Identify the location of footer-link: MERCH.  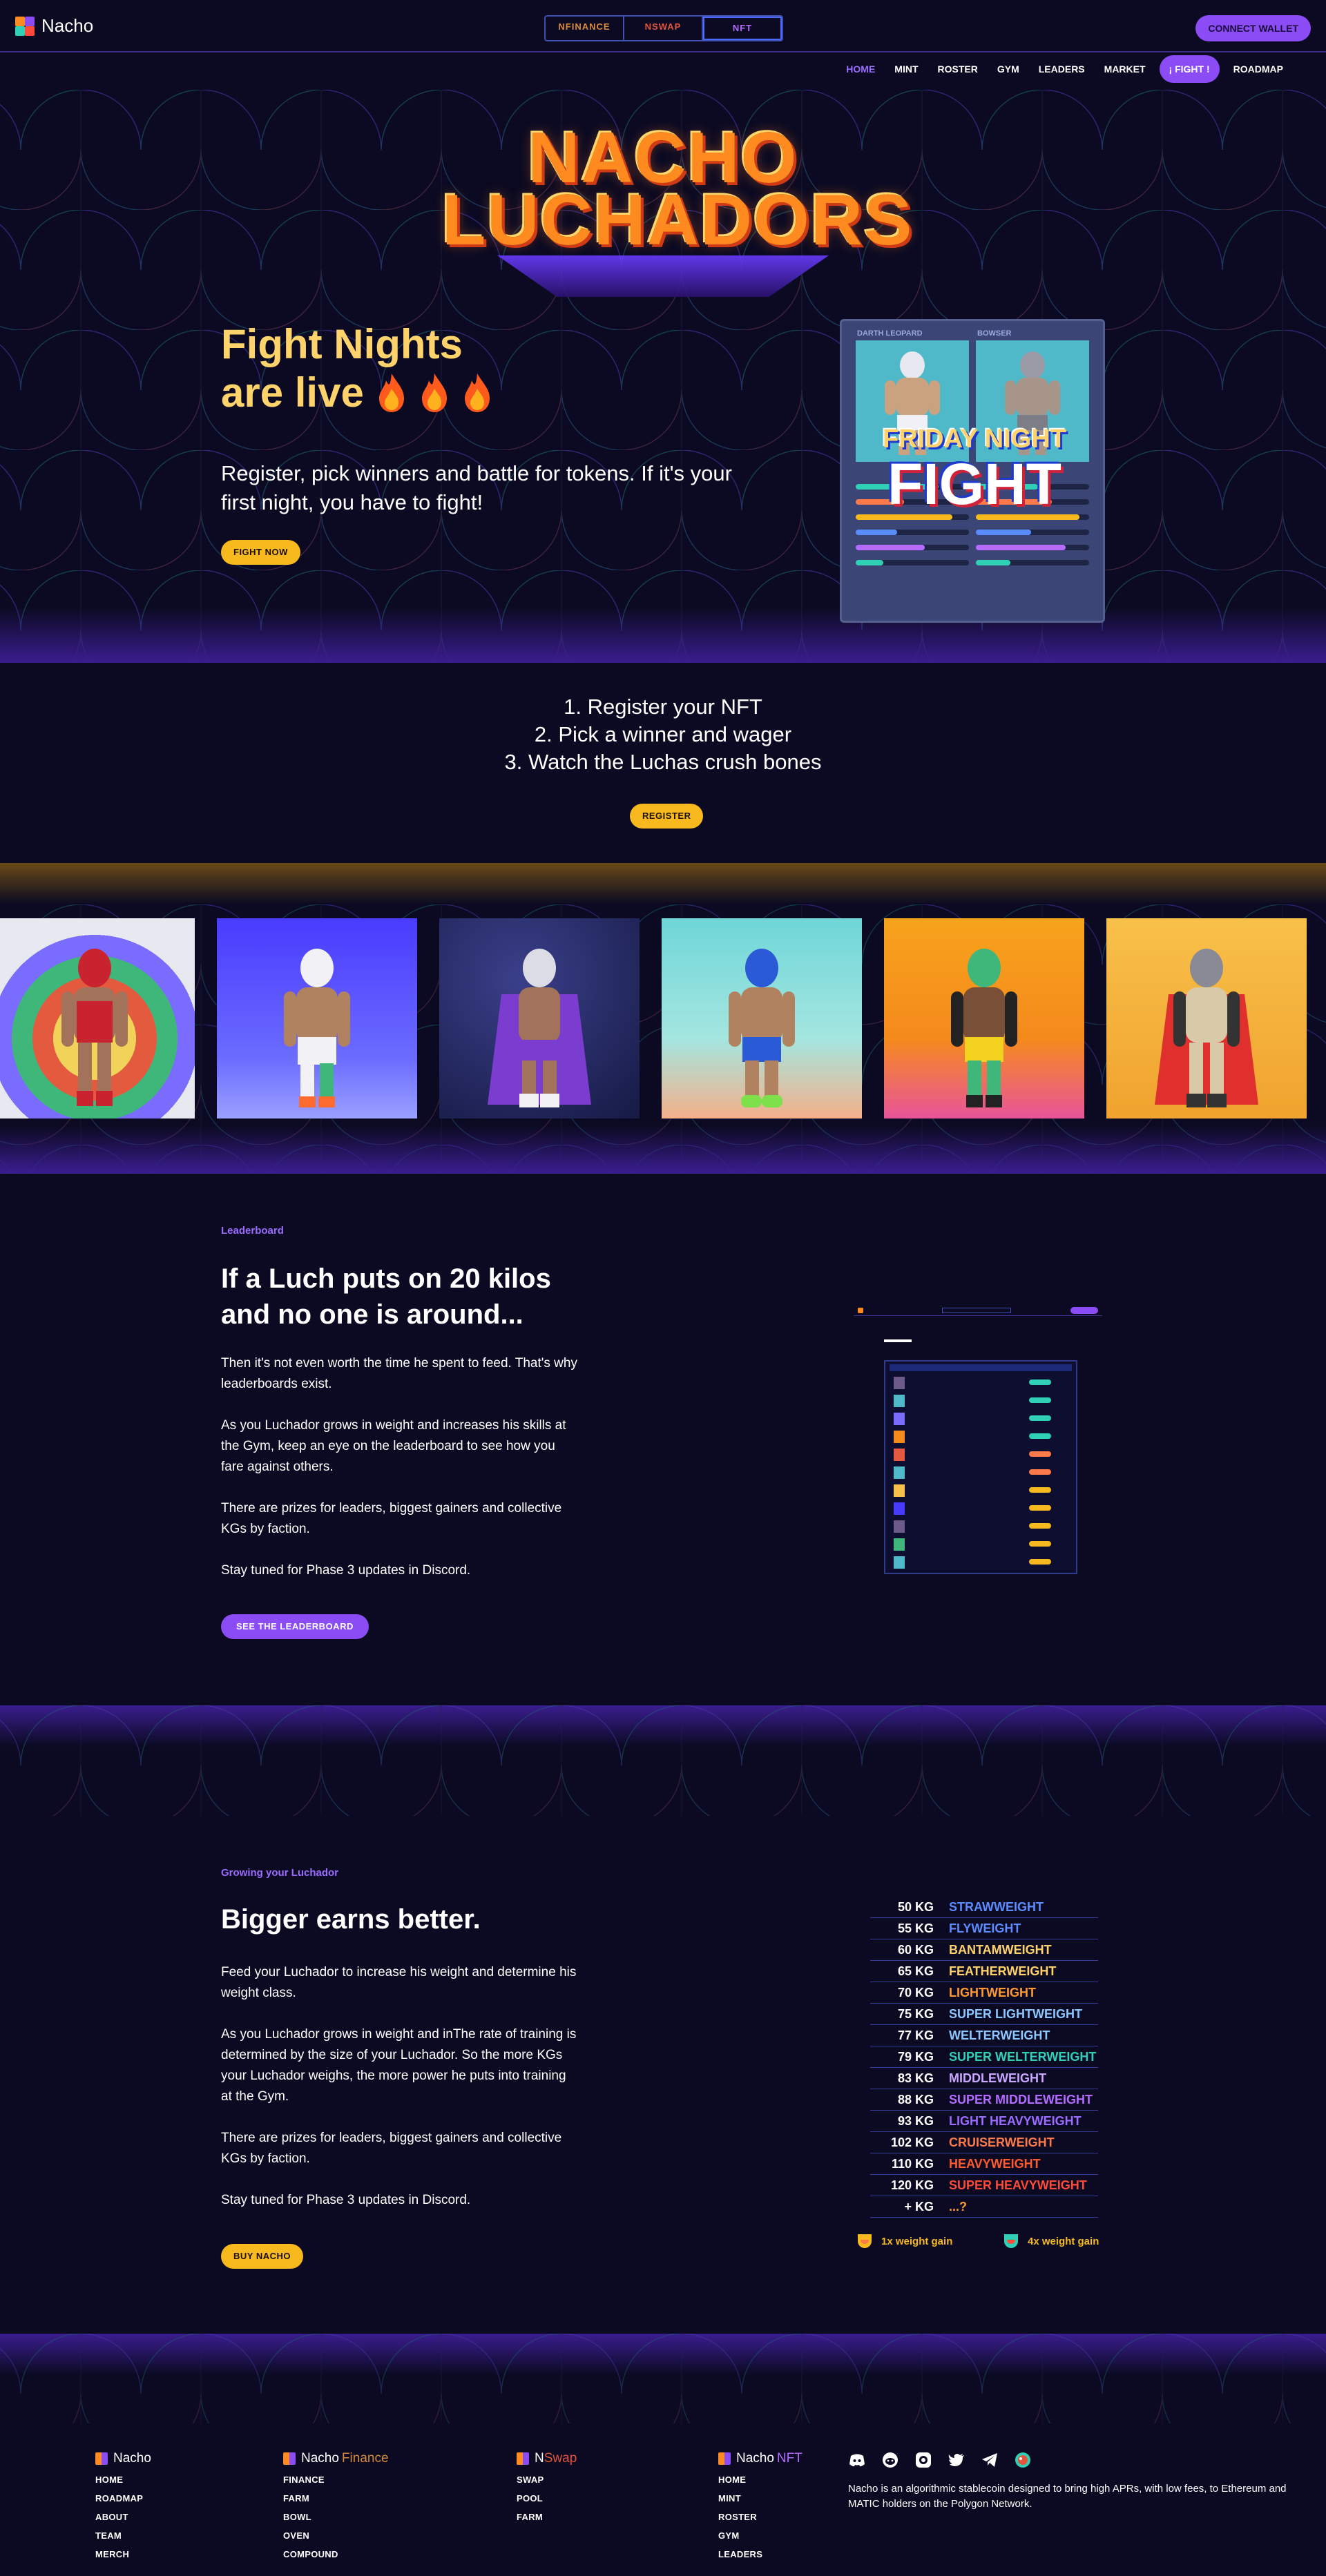
(123, 2554).